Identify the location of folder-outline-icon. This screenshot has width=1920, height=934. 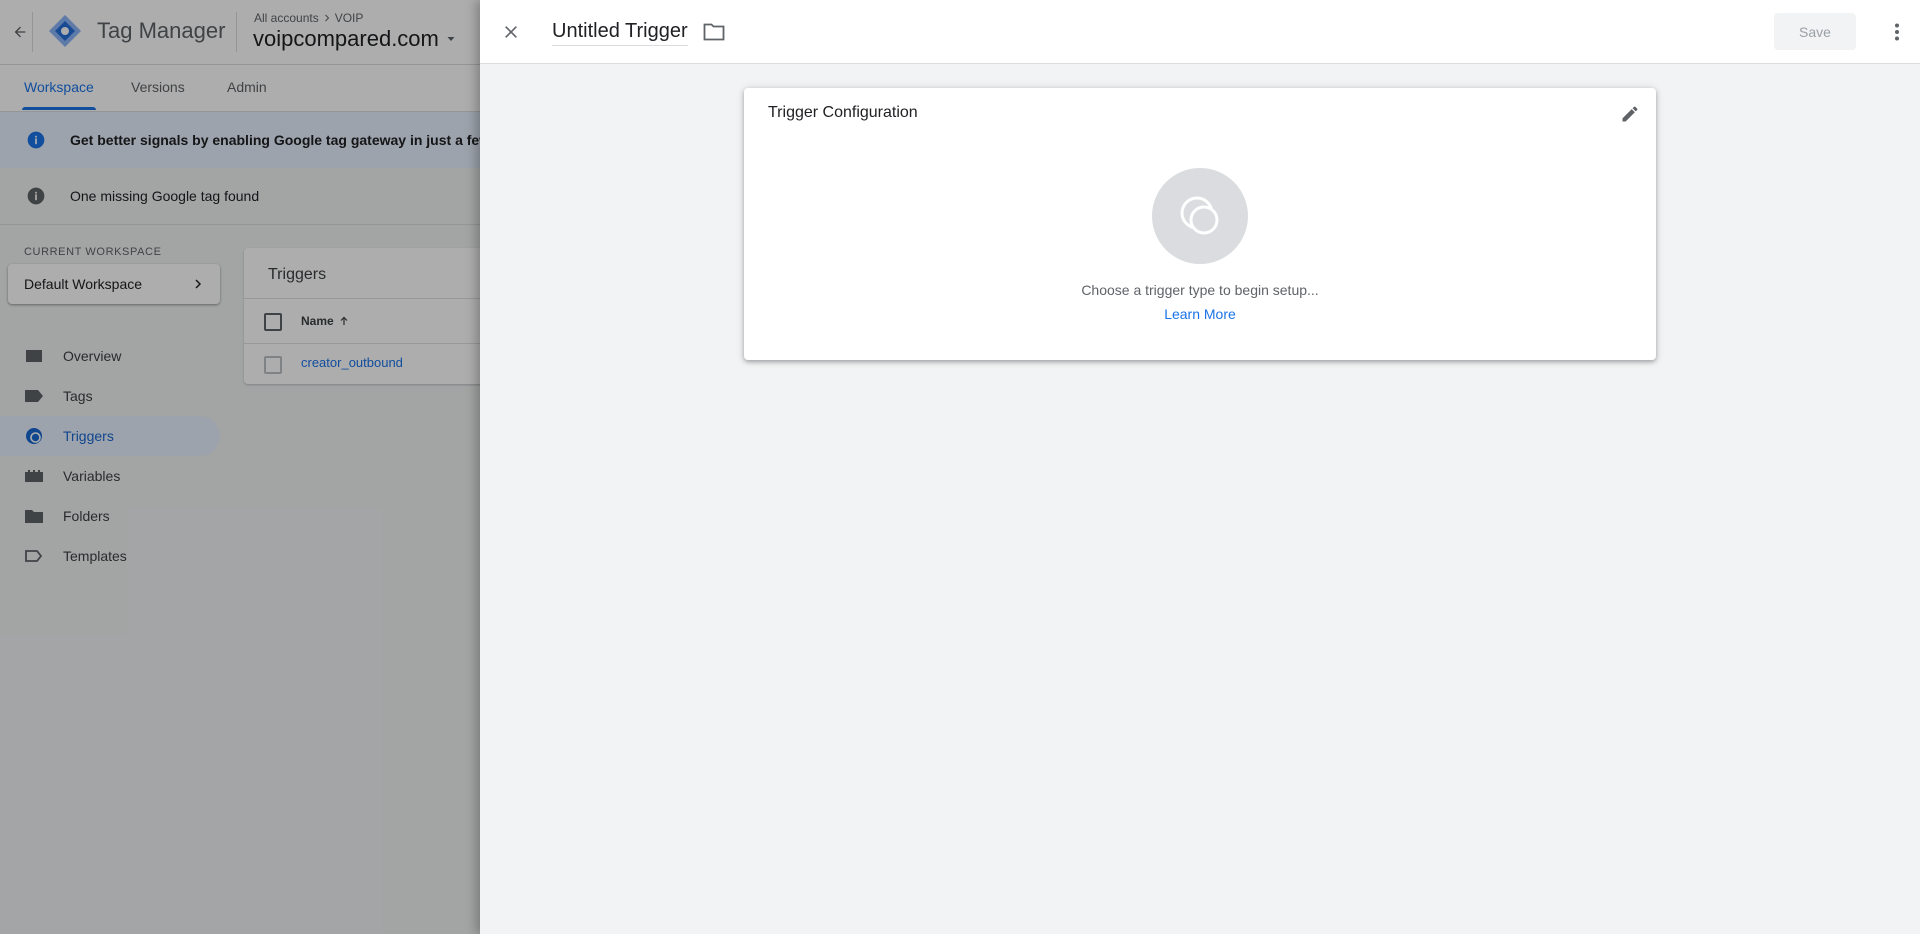
(714, 32).